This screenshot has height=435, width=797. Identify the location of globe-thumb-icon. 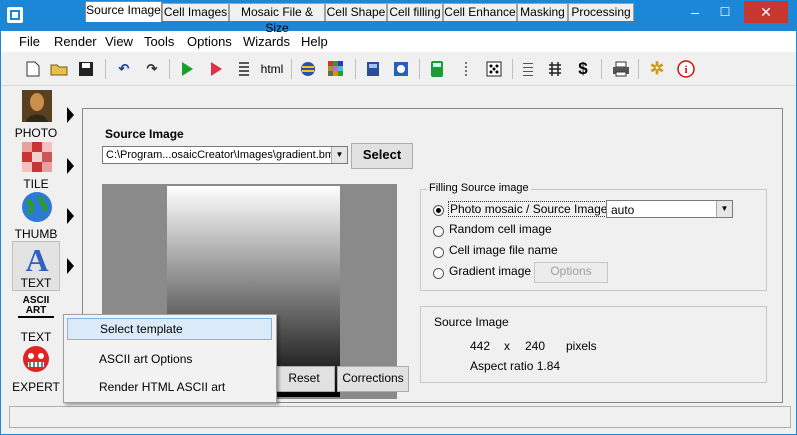
(37, 207).